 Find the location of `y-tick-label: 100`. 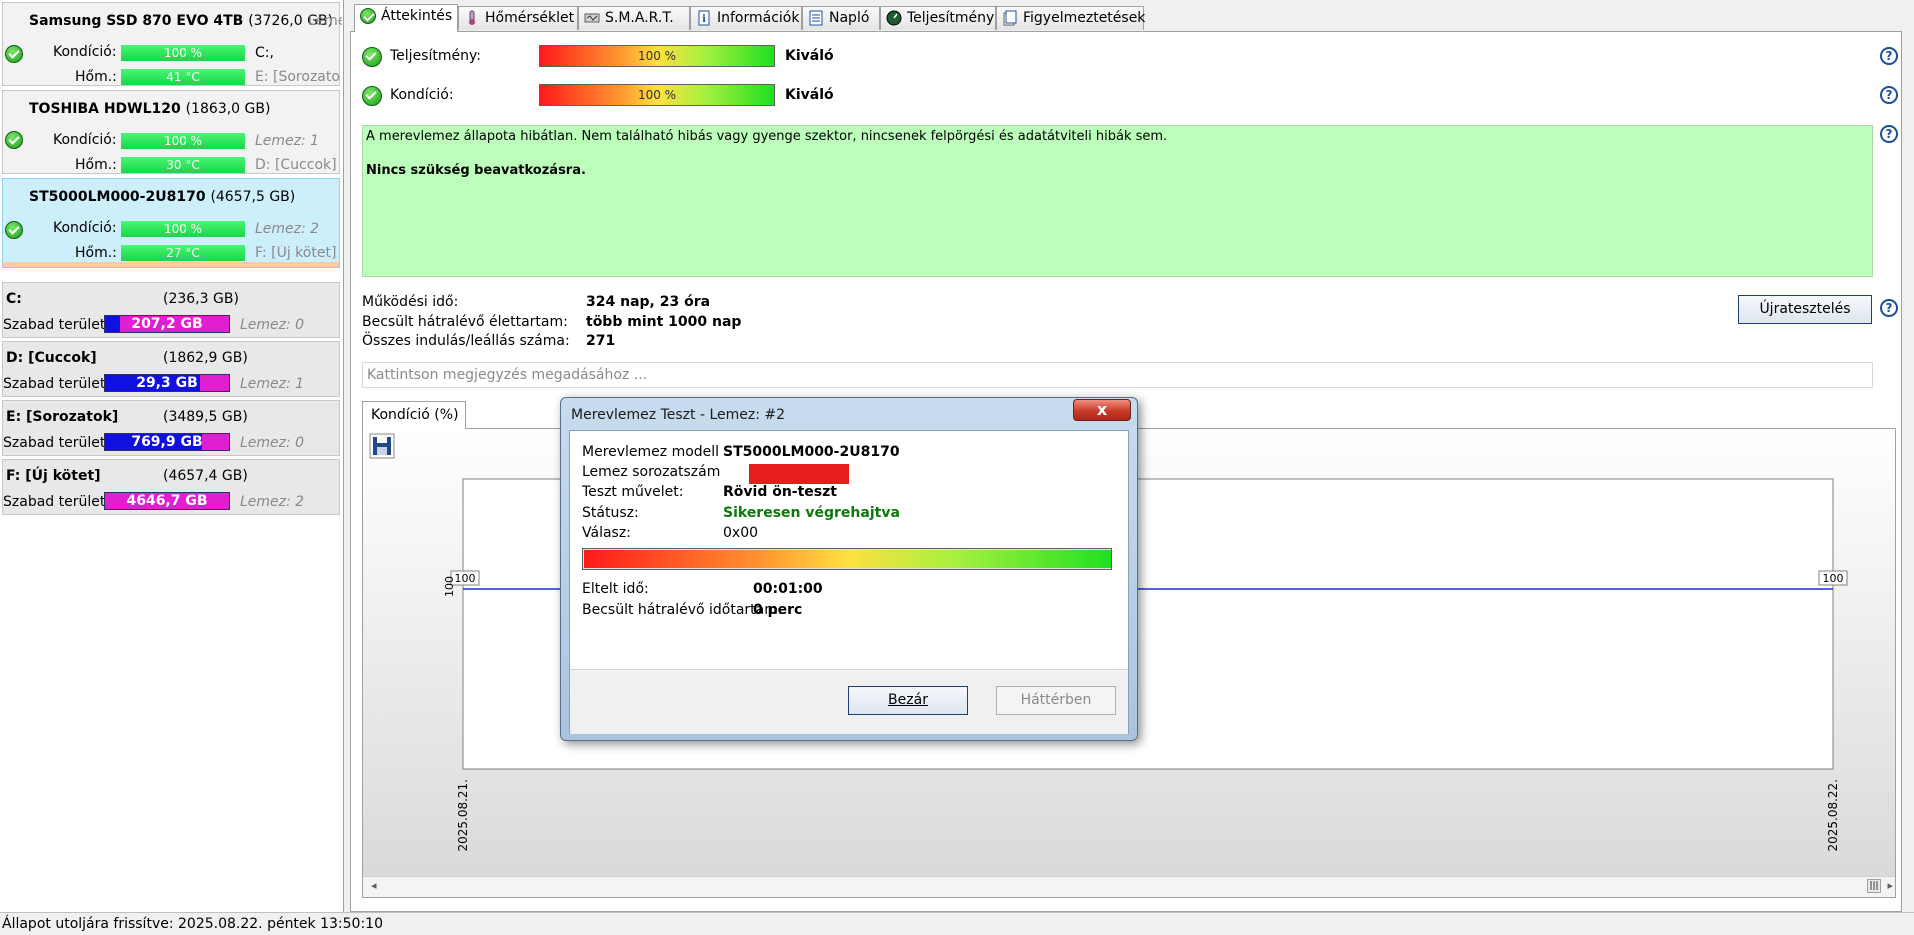

y-tick-label: 100 is located at coordinates (449, 586).